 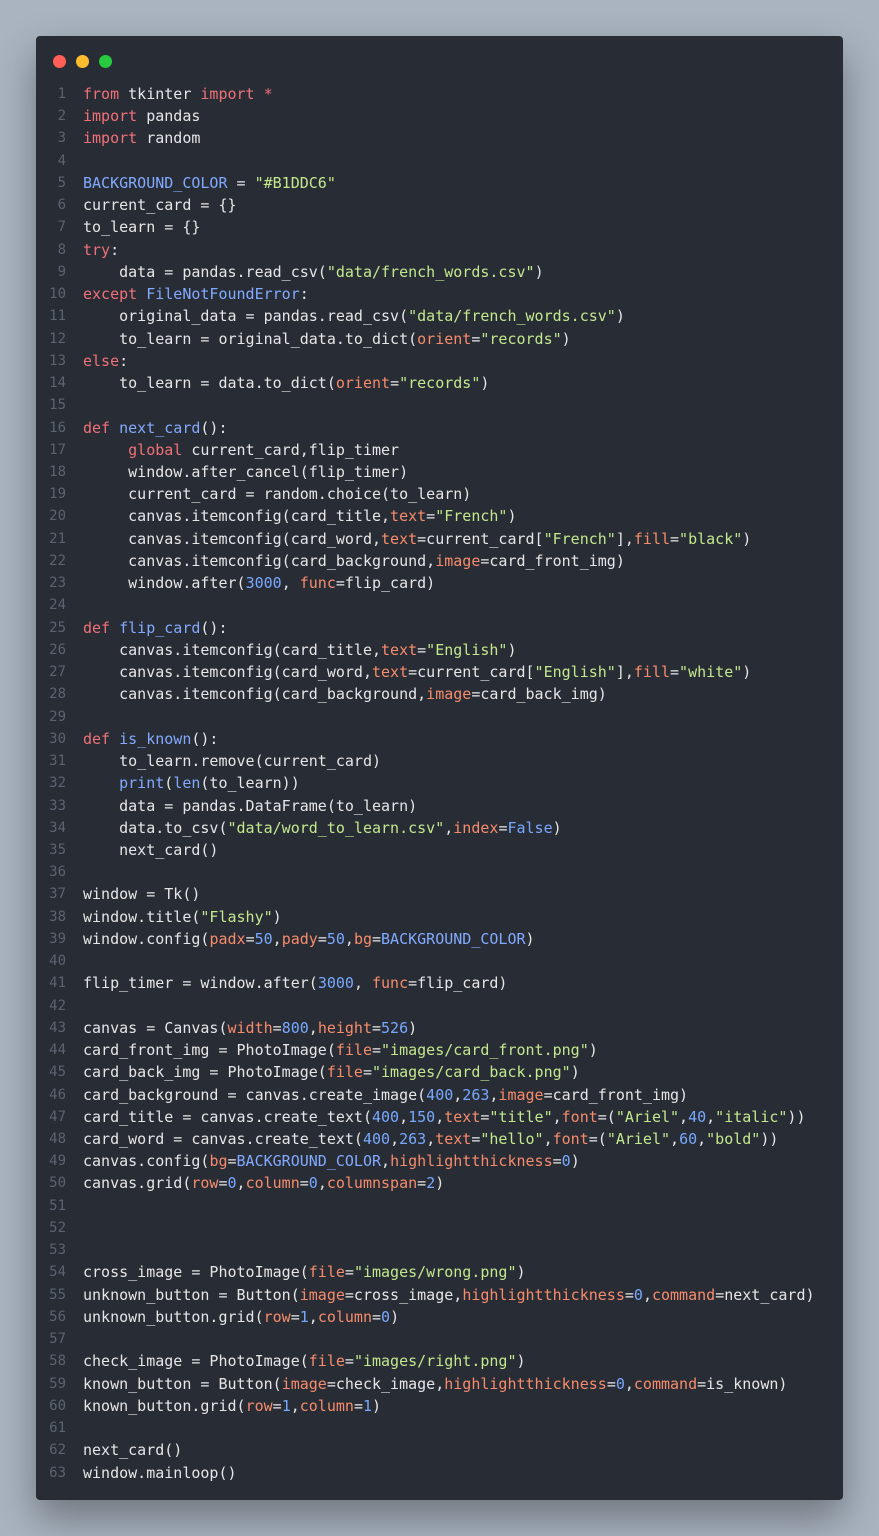 I want to click on code-token: current_card = {}, so click(x=160, y=205).